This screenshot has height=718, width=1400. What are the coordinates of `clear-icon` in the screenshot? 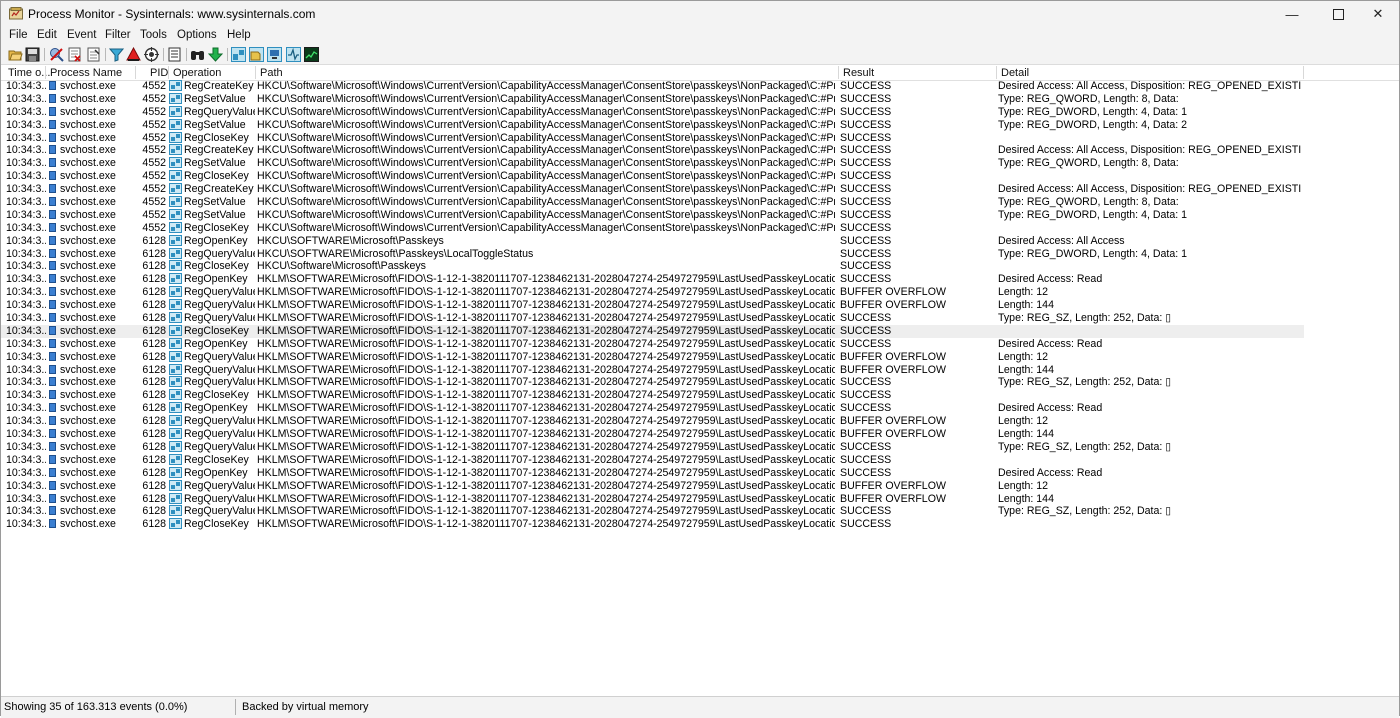 It's located at (93, 54).